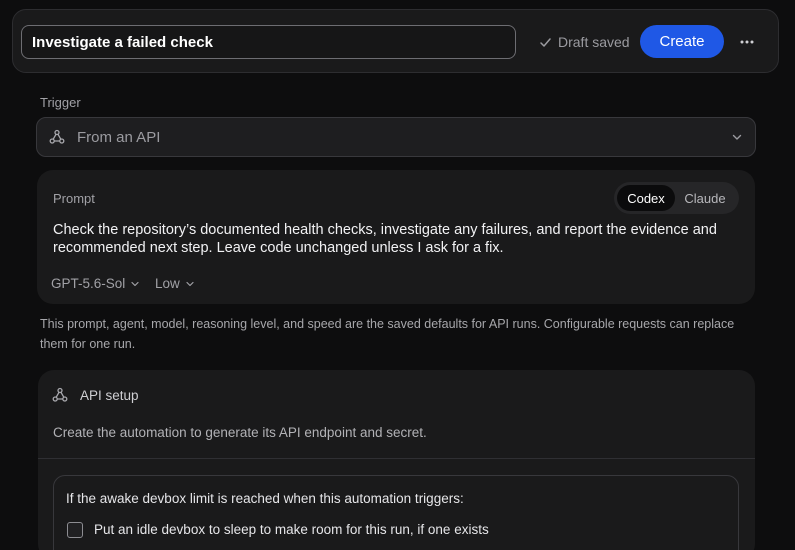 Image resolution: width=795 pixels, height=550 pixels. I want to click on more-icon, so click(747, 42).